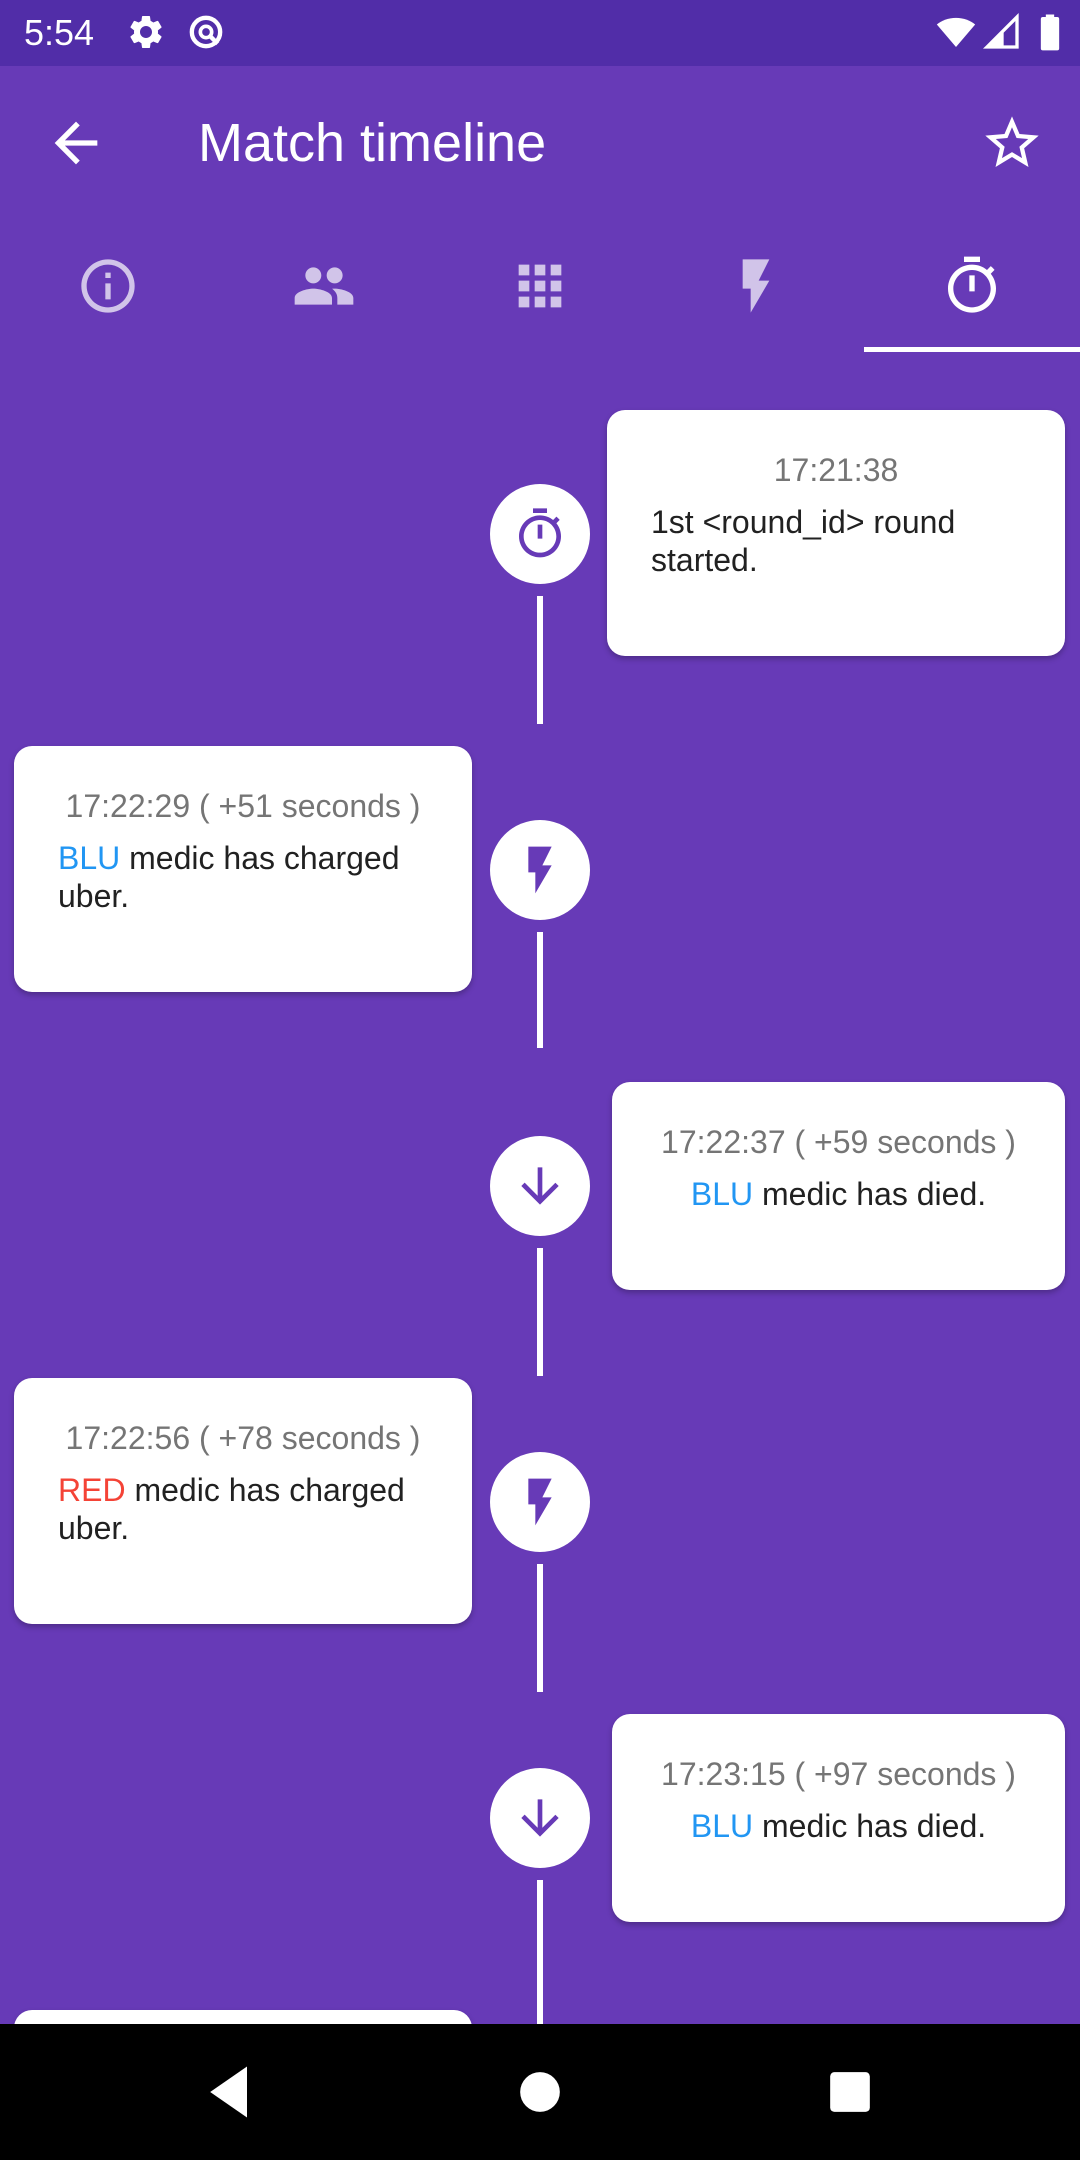 The image size is (1080, 2160). What do you see at coordinates (231, 1509) in the screenshot?
I see `event-message: RED medic has charged uber.` at bounding box center [231, 1509].